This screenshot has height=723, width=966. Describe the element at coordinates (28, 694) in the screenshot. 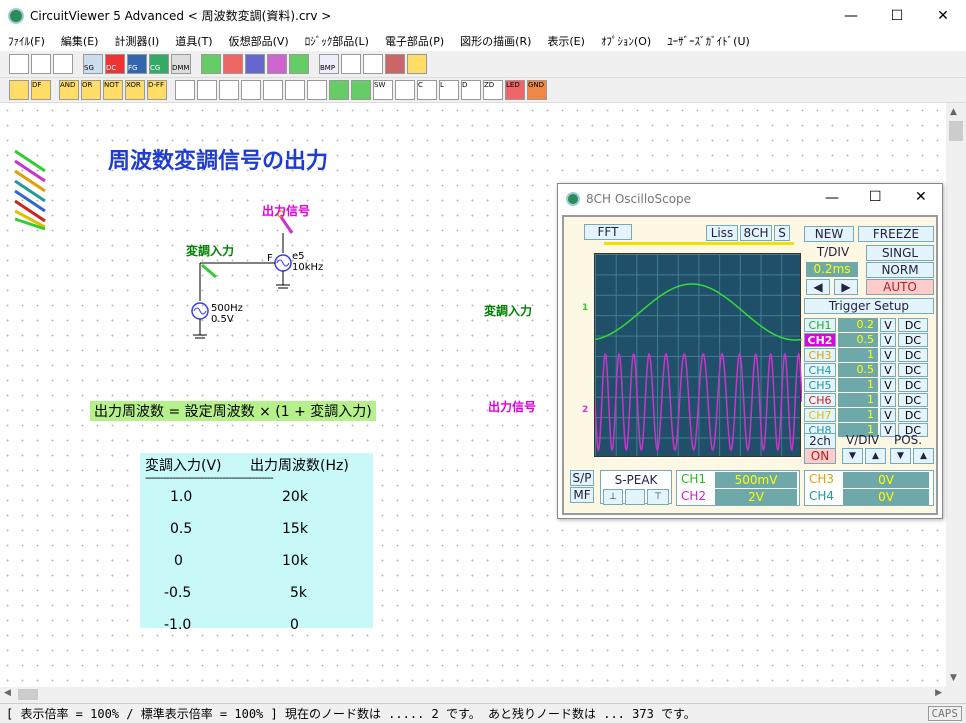

I see `horizontal-scroll-thumb` at that location.